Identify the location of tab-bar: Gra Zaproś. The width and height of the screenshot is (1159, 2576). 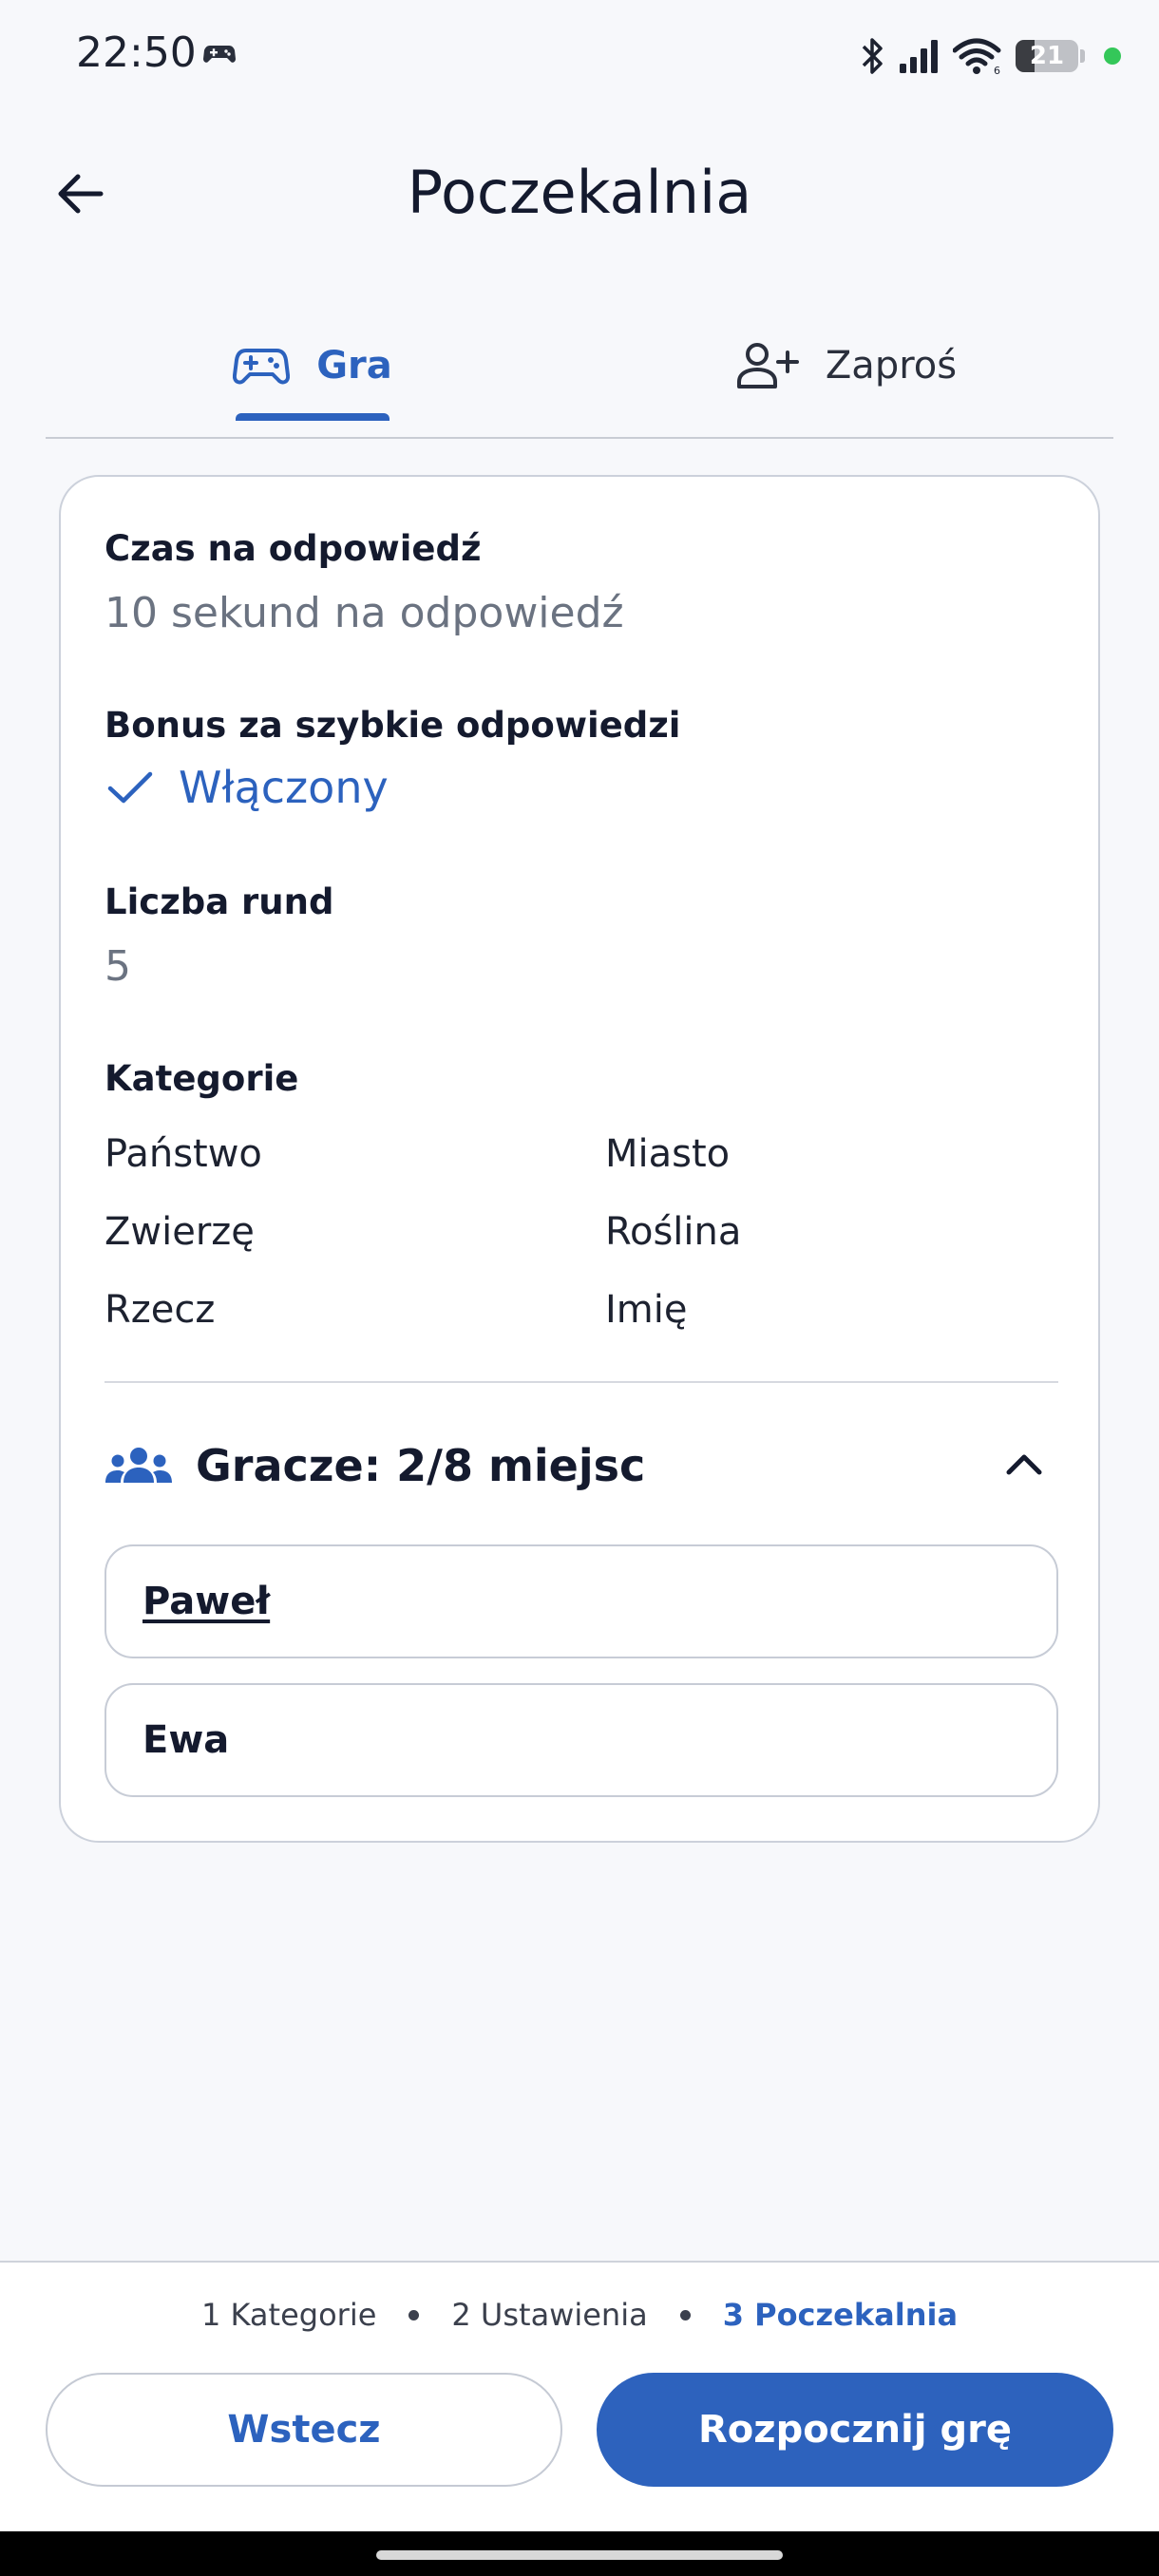
(579, 376).